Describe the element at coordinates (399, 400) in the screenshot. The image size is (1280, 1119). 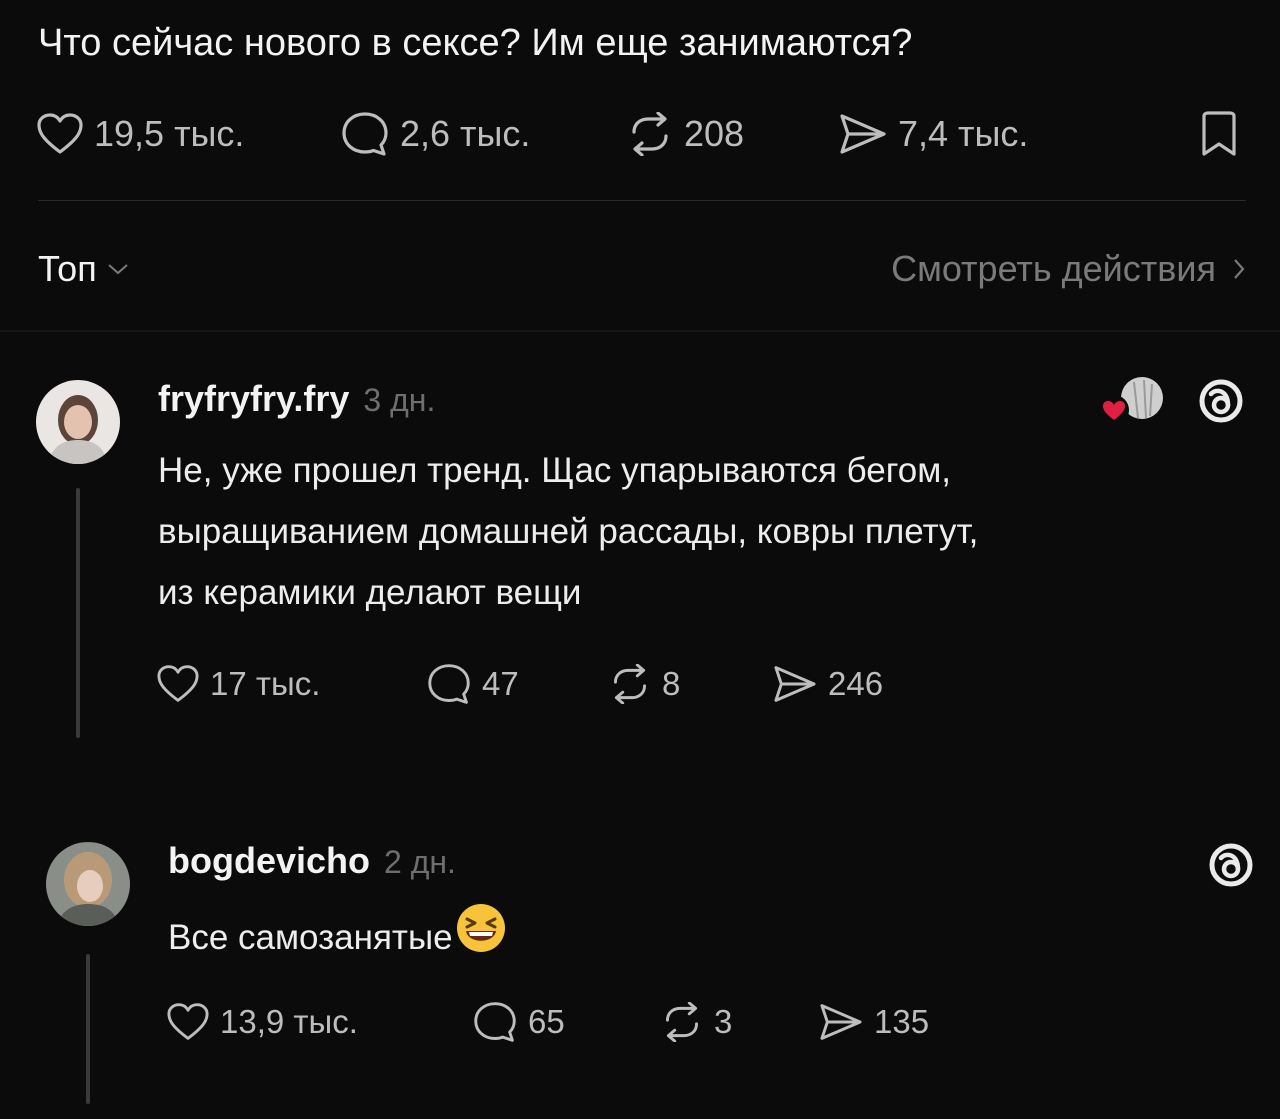
I see `timestamp: 3 дн.` at that location.